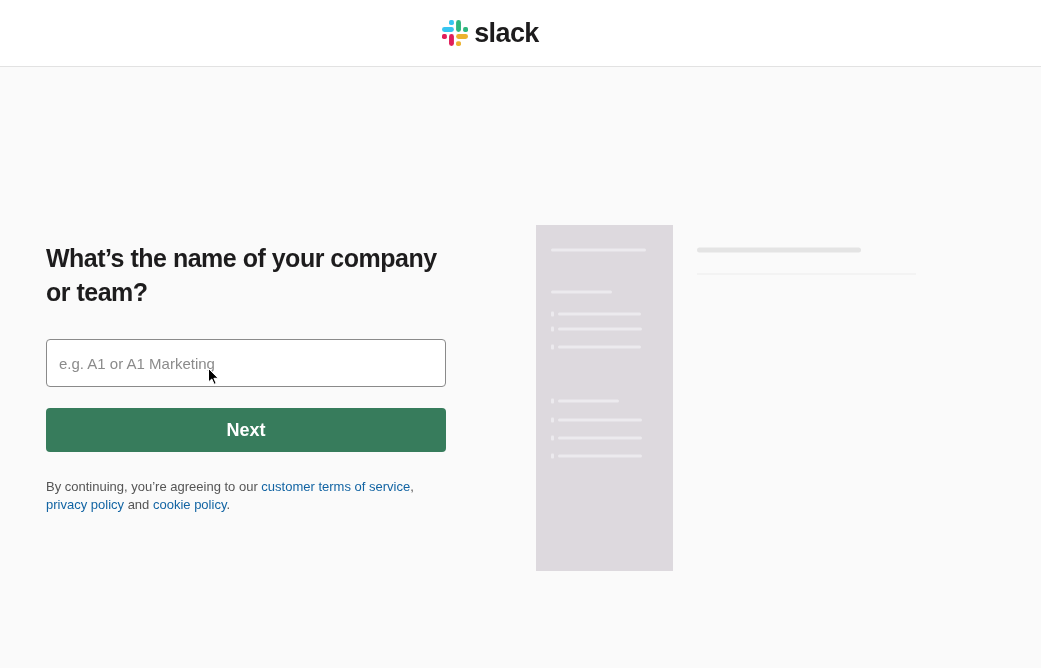  I want to click on legal-notice: By continuing, you’re agreeing to our customer terms of service, privacy policy and cookie policy., so click(230, 496).